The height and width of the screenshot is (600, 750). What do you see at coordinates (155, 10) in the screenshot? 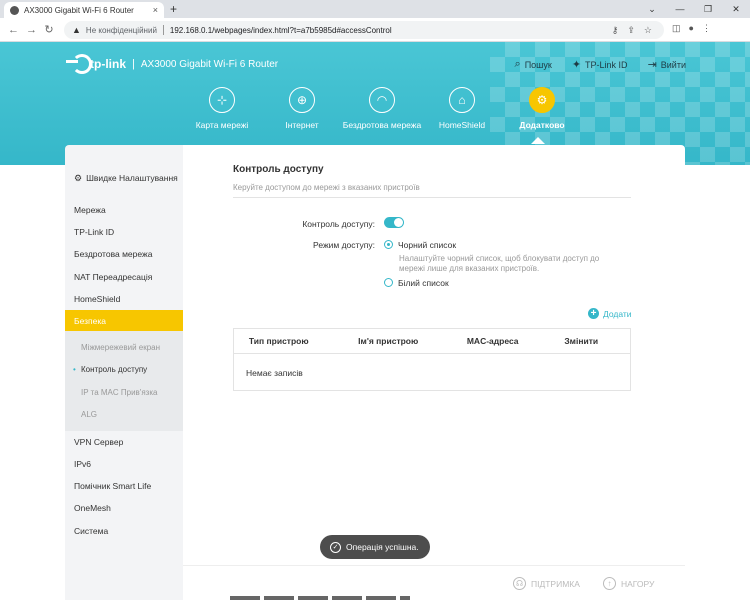
I see `tab-close-icon: ×` at bounding box center [155, 10].